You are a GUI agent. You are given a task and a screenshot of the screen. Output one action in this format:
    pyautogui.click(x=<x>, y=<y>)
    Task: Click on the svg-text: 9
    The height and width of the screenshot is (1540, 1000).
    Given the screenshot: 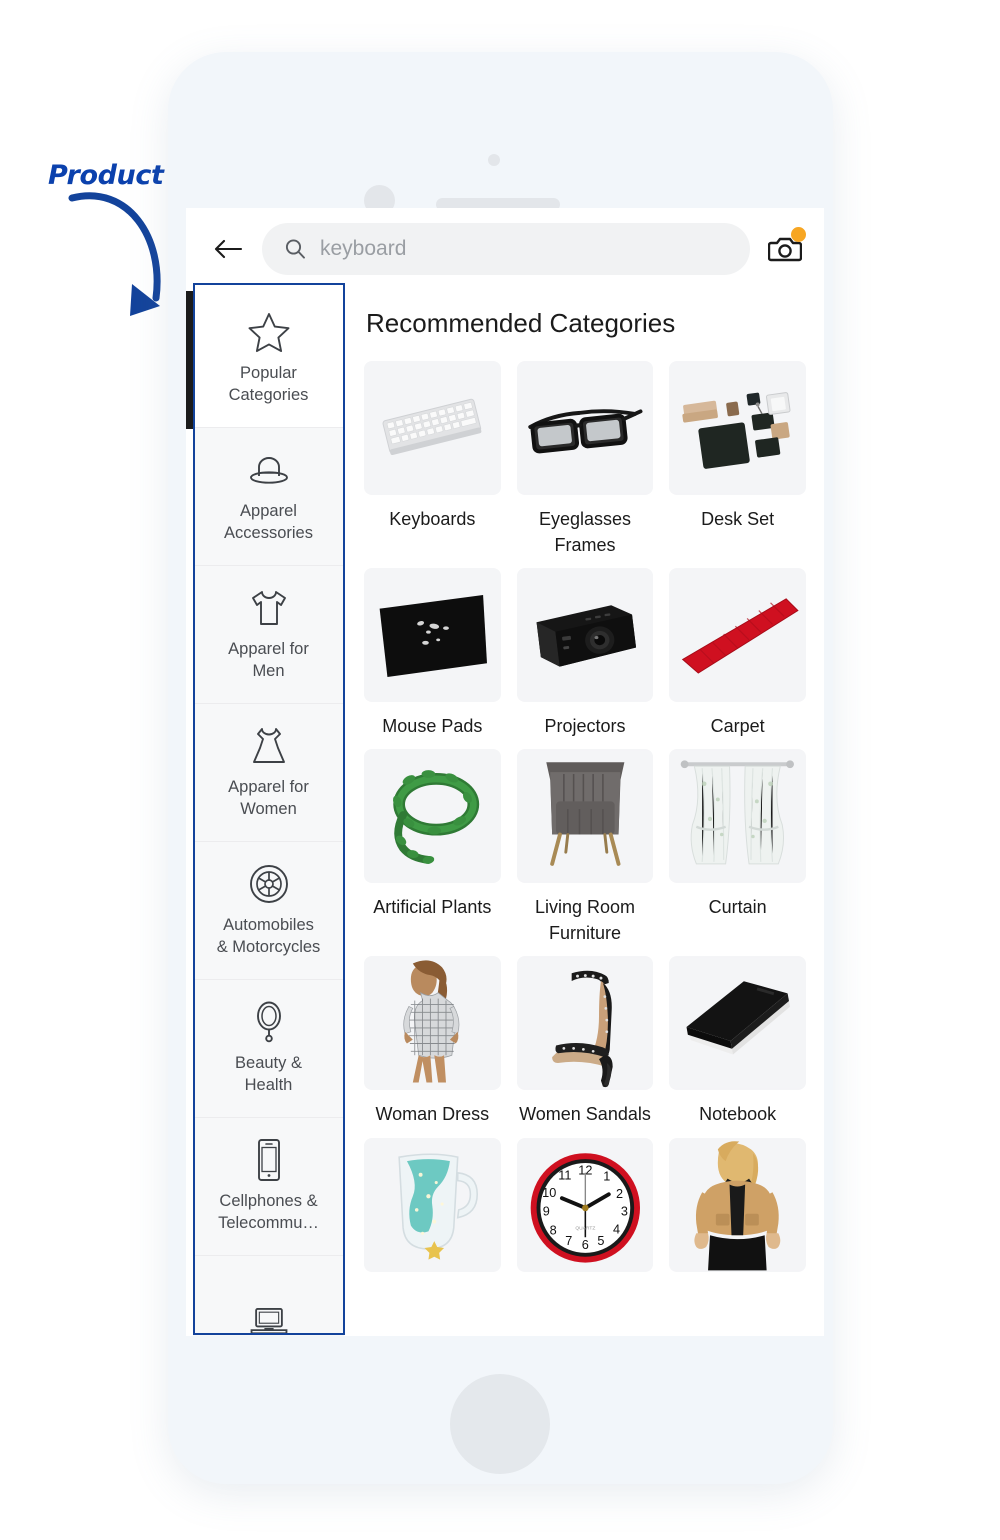 What is the action you would take?
    pyautogui.click(x=545, y=1211)
    